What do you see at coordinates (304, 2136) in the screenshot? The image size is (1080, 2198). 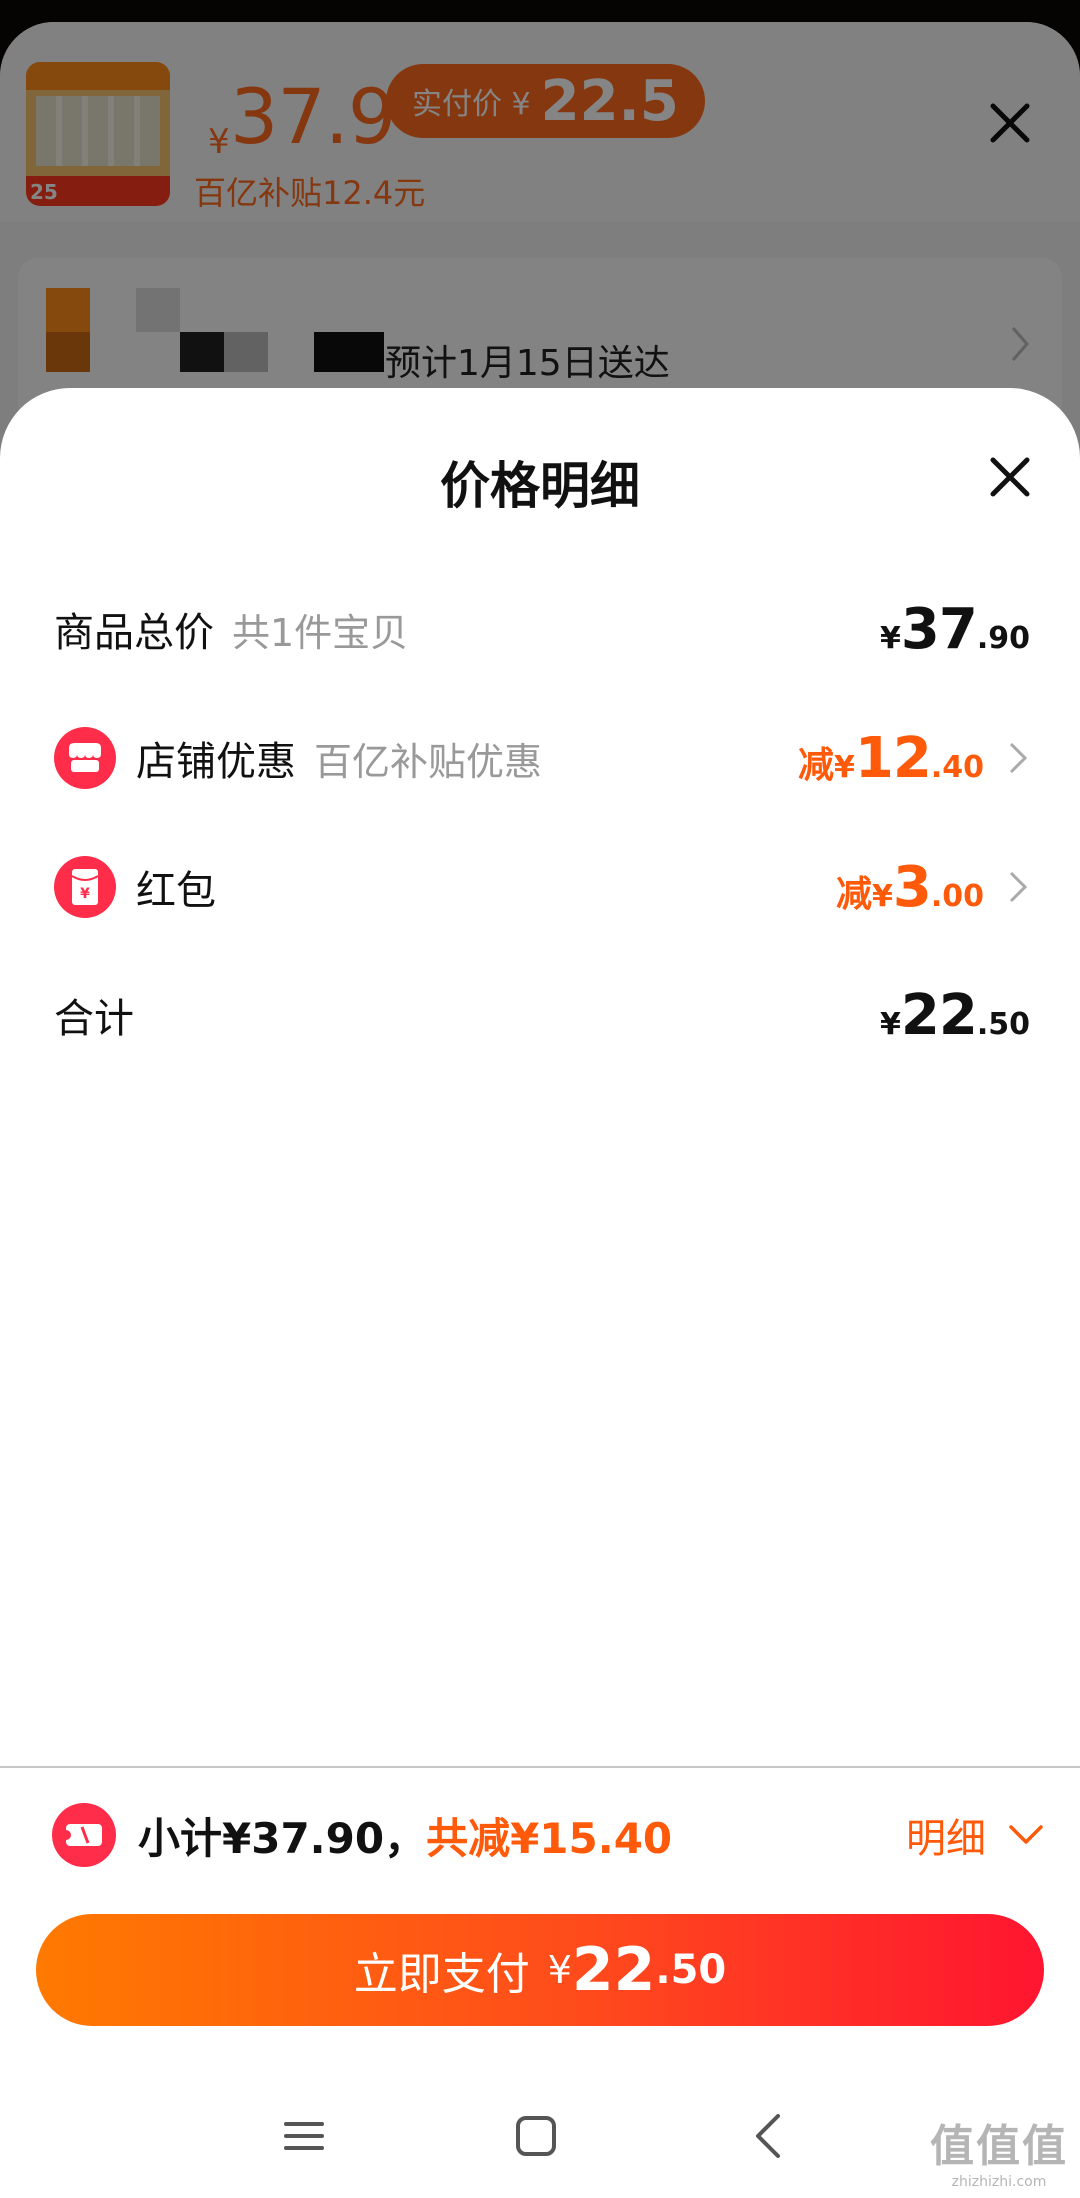 I see `recent-apps-icon` at bounding box center [304, 2136].